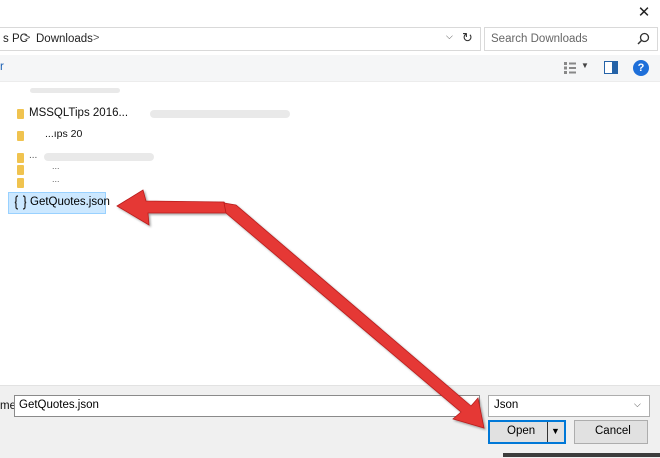 Image resolution: width=660 pixels, height=458 pixels. I want to click on filename-input: GetQuotes.json, so click(247, 406).